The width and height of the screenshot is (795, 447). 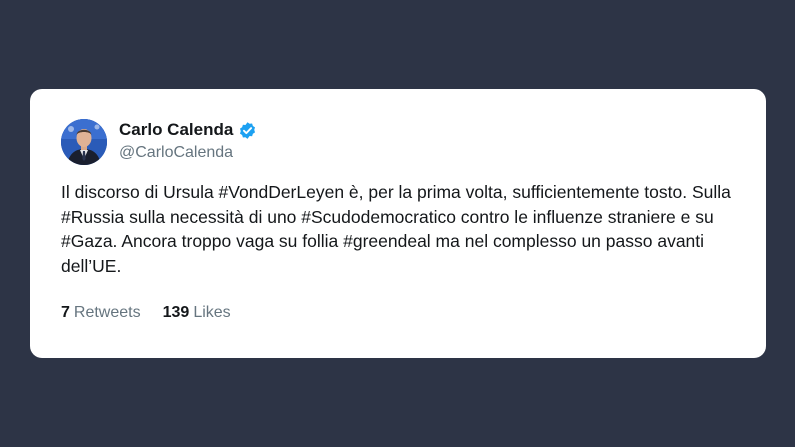 I want to click on avatar, so click(x=84, y=142).